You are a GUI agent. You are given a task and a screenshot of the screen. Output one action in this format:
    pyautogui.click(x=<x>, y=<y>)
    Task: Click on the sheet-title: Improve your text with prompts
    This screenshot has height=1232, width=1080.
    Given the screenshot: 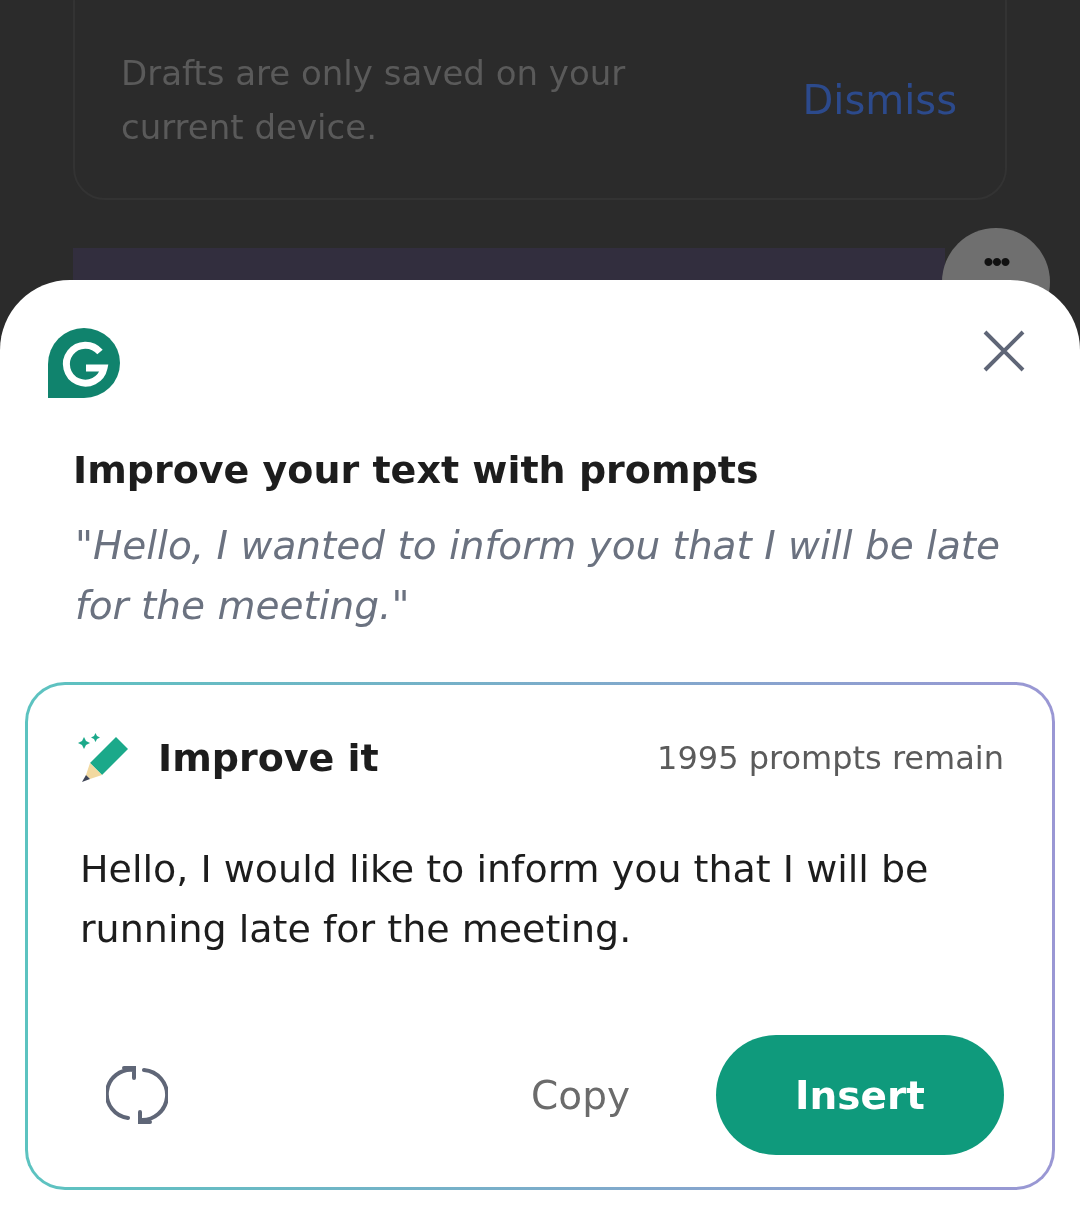 What is the action you would take?
    pyautogui.click(x=416, y=470)
    